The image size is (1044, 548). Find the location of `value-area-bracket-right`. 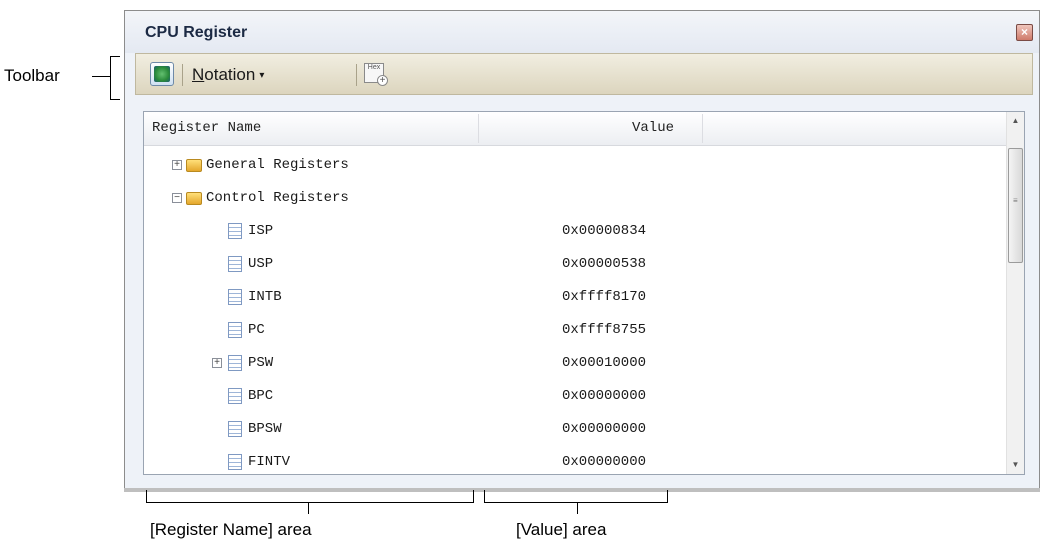

value-area-bracket-right is located at coordinates (667, 496).